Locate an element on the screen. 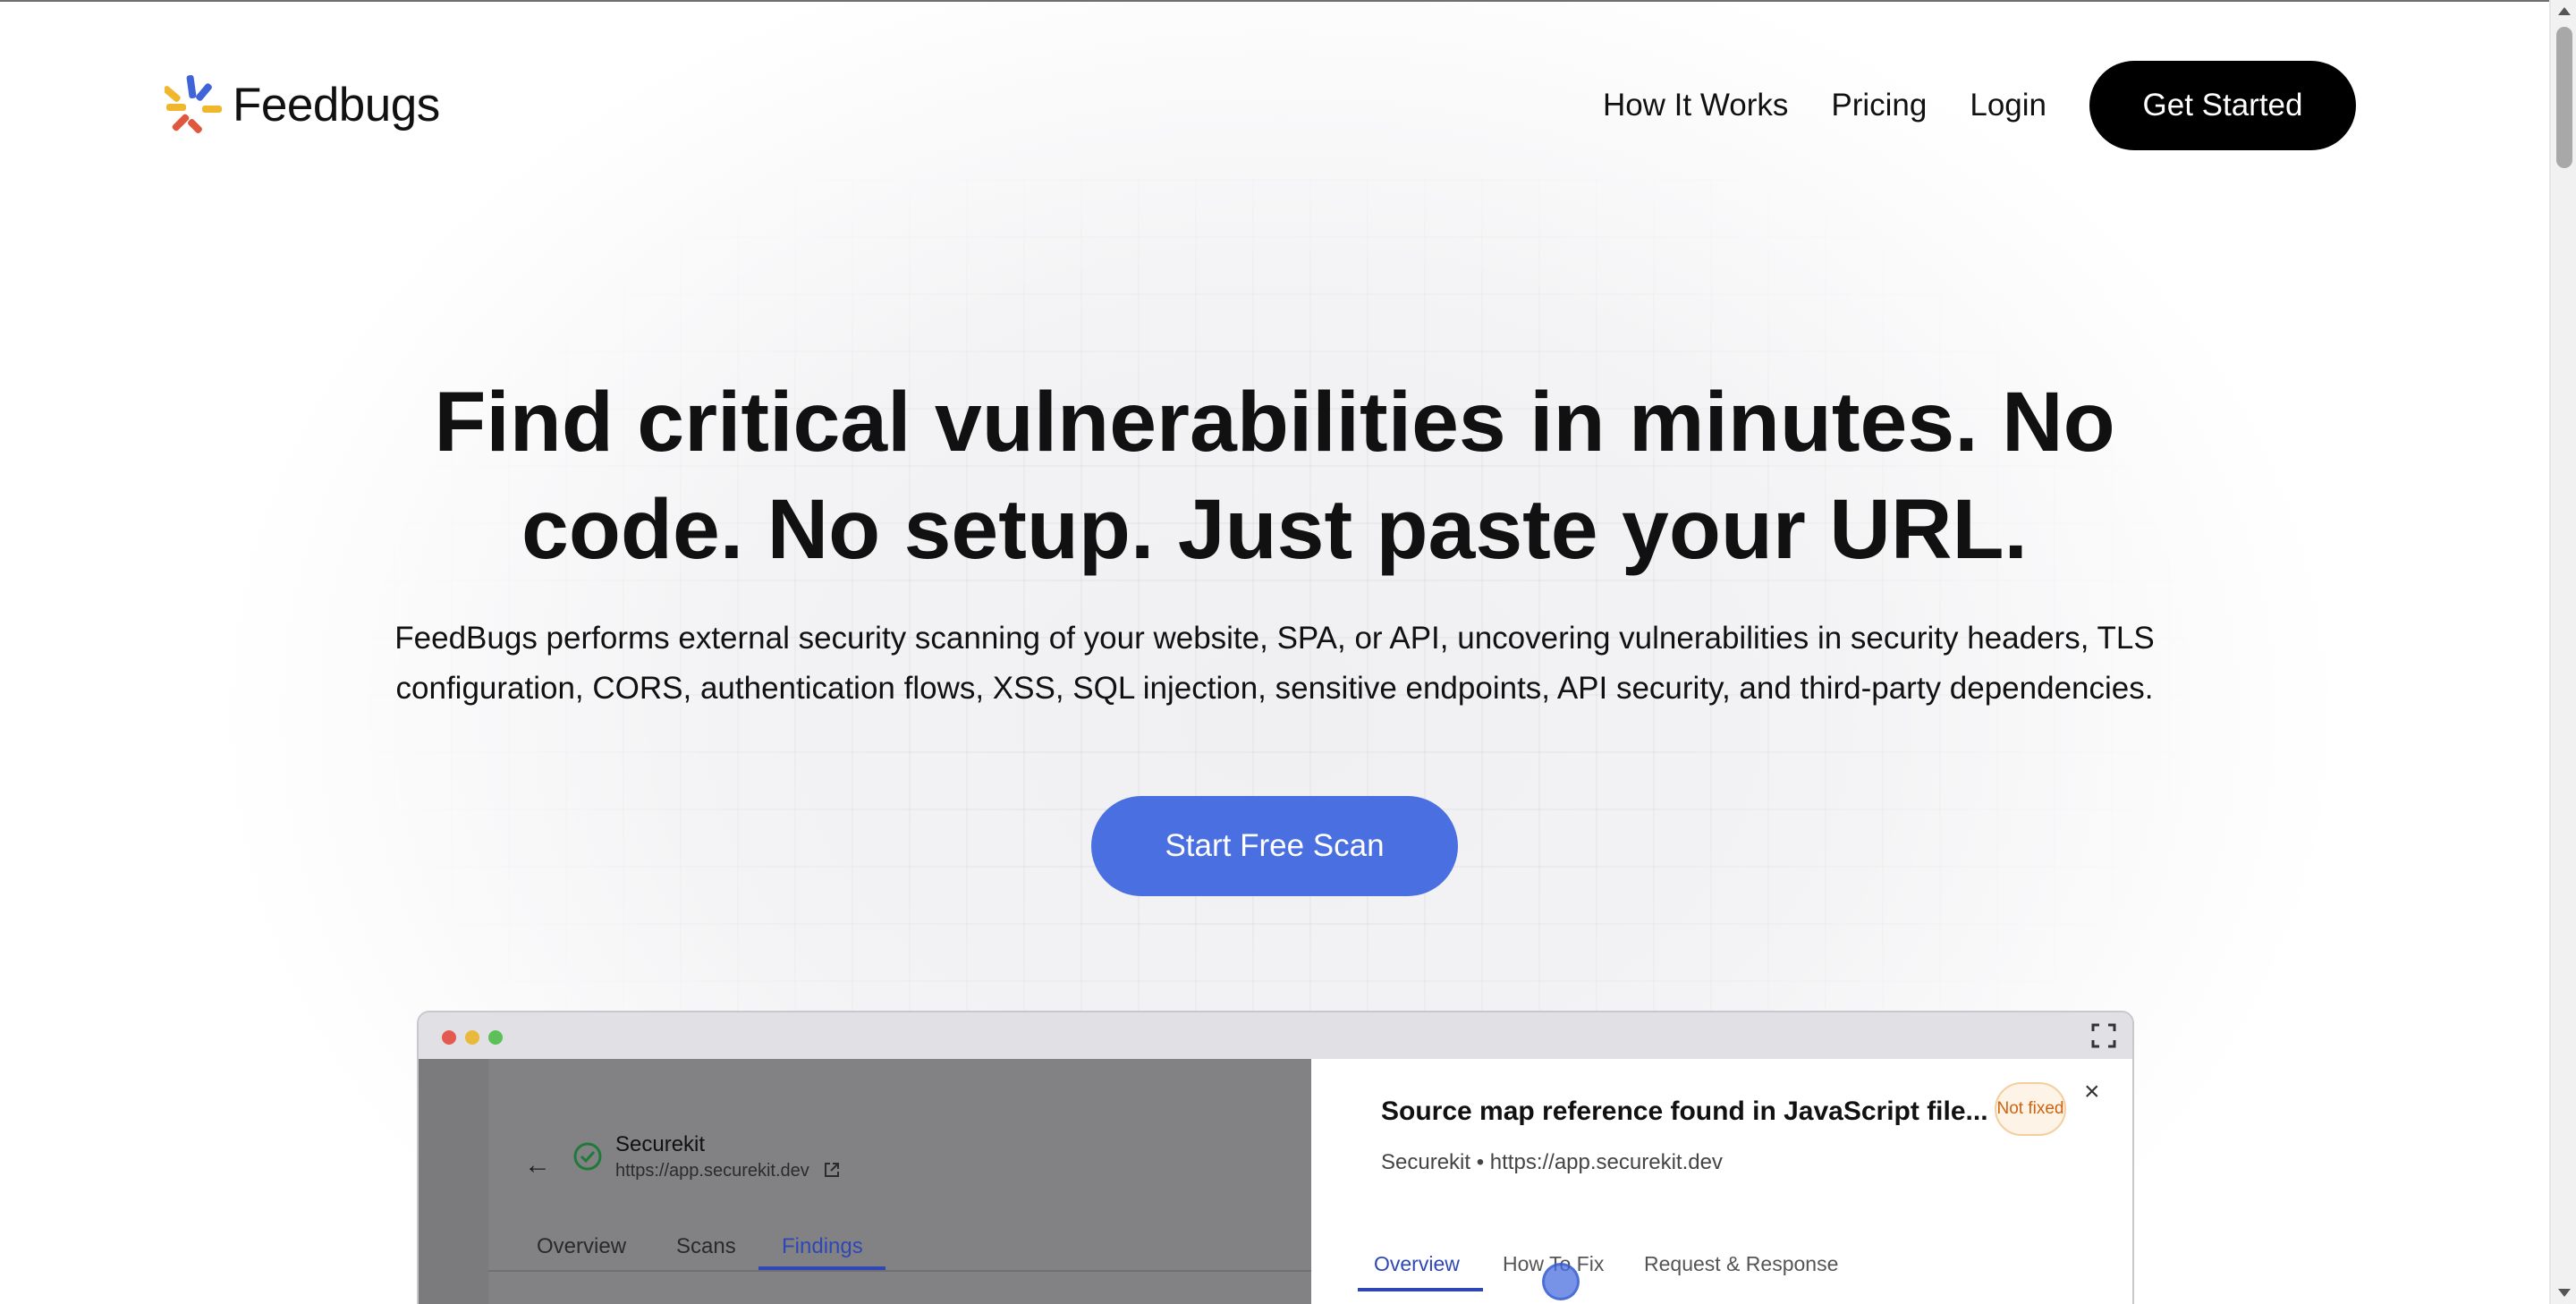  brand-name: Feedbugs is located at coordinates (336, 104).